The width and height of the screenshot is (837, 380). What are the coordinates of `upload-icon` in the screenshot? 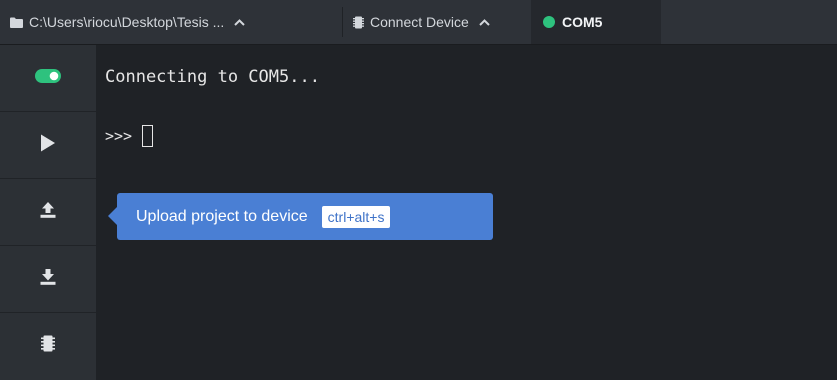 It's located at (48, 212).